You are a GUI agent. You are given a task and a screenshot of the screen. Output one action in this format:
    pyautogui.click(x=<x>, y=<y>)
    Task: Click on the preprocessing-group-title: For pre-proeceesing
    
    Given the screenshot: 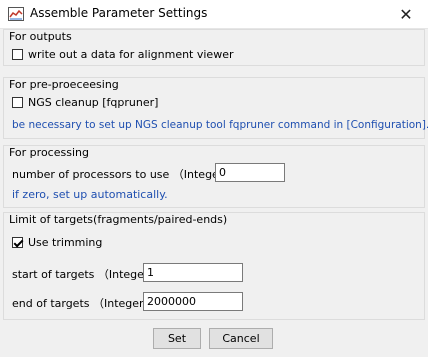 What is the action you would take?
    pyautogui.click(x=64, y=84)
    